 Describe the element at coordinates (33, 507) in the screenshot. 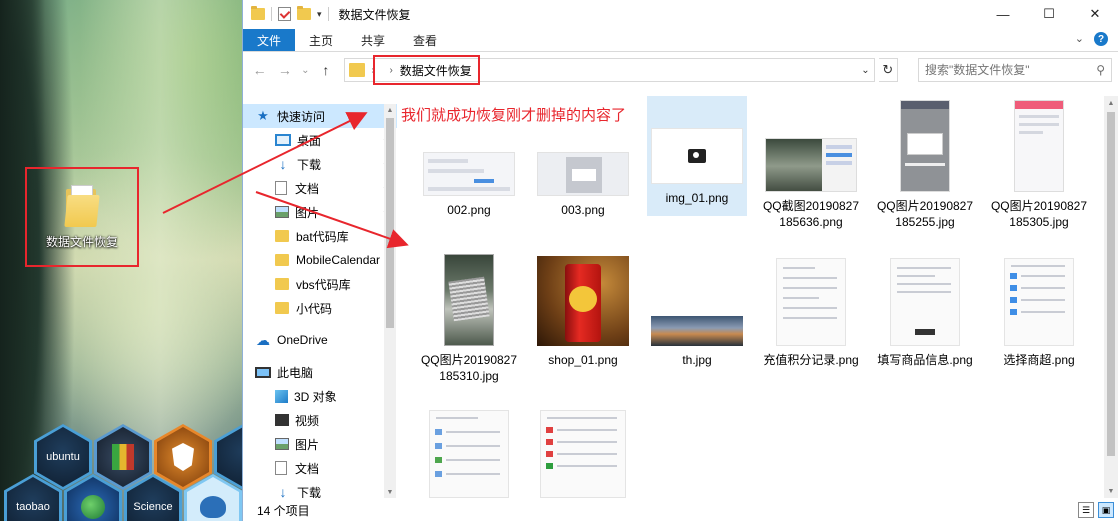

I see `dock-taobao-label: taobao` at that location.